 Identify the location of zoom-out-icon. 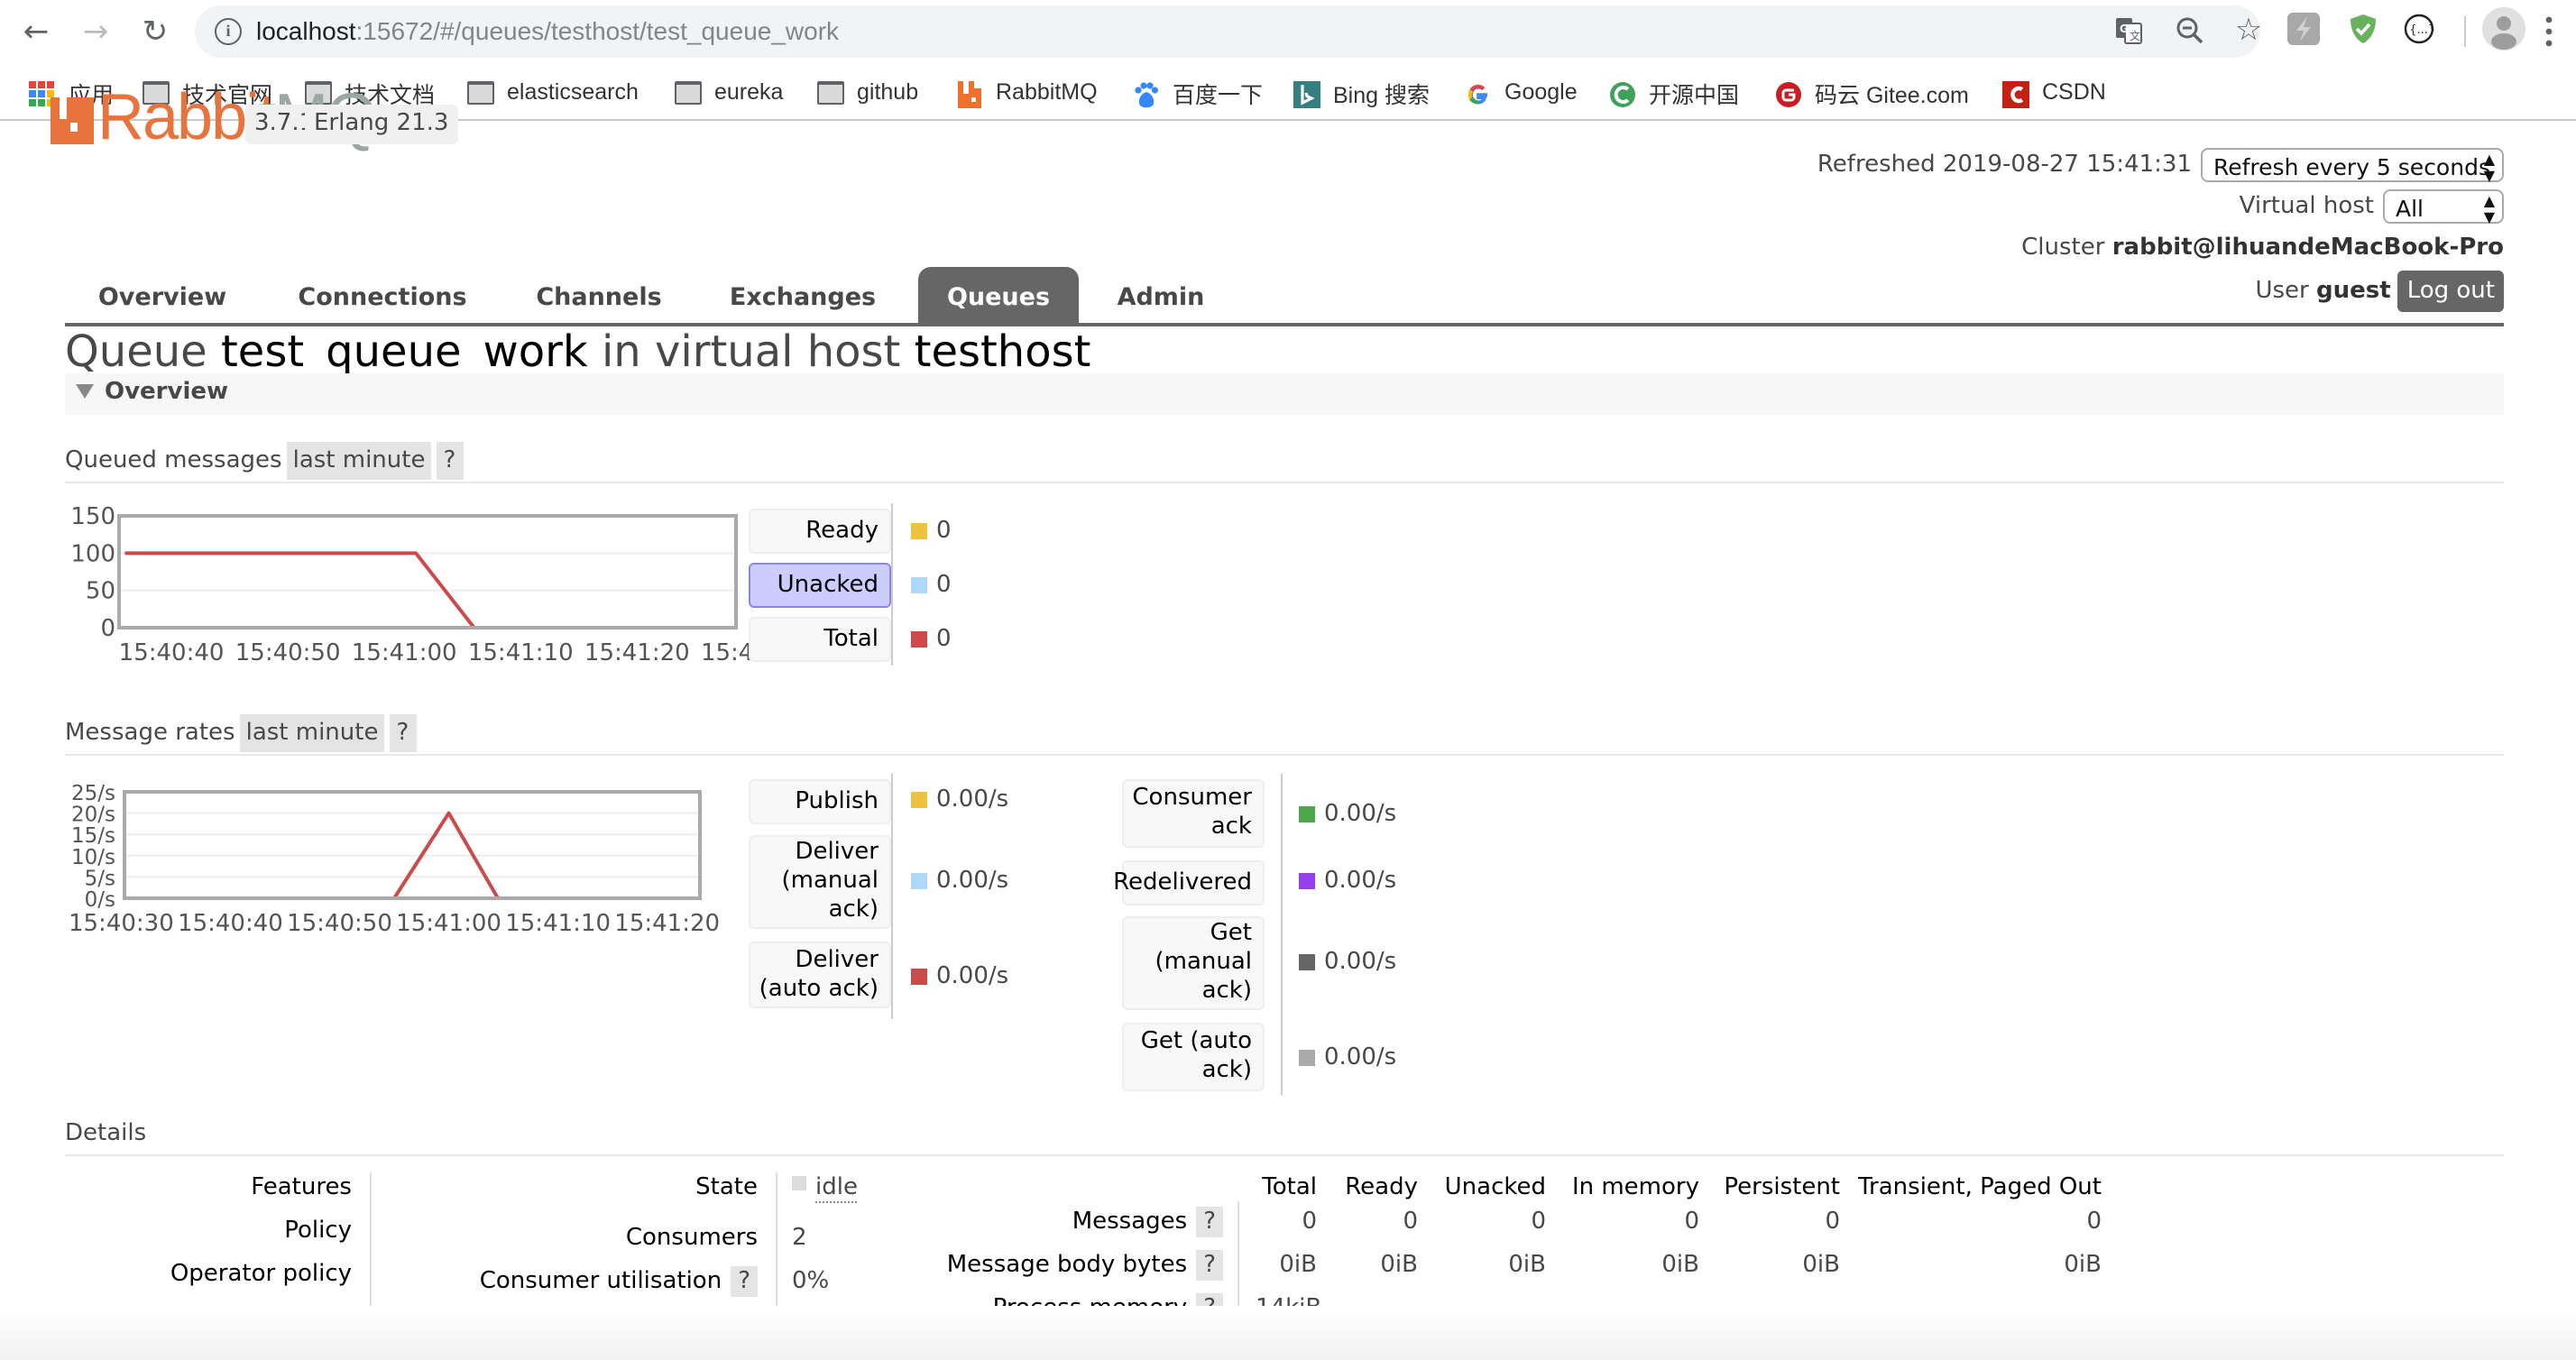
(2189, 31).